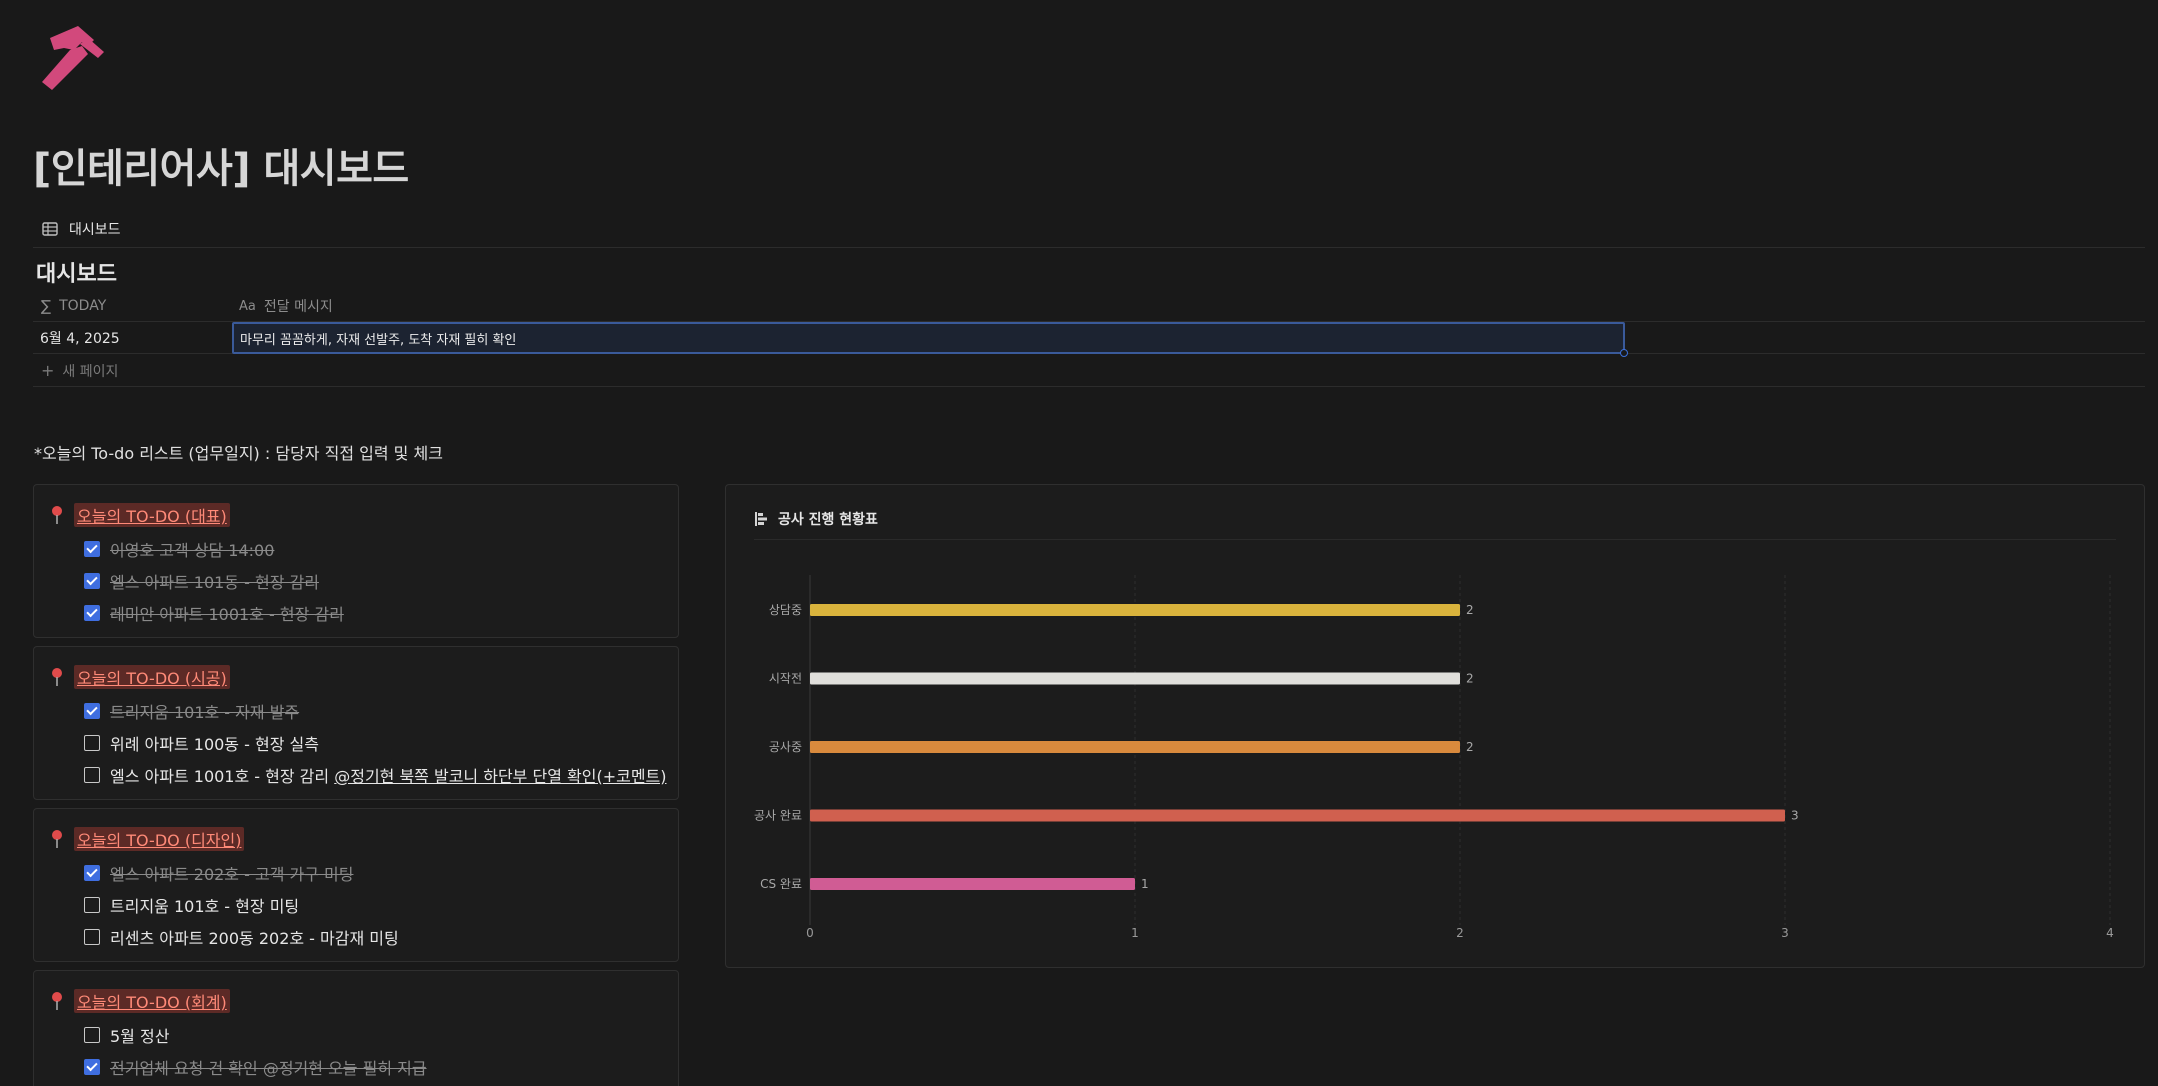 The image size is (2158, 1086). I want to click on tab-dashboard: 대시보드, so click(81, 229).